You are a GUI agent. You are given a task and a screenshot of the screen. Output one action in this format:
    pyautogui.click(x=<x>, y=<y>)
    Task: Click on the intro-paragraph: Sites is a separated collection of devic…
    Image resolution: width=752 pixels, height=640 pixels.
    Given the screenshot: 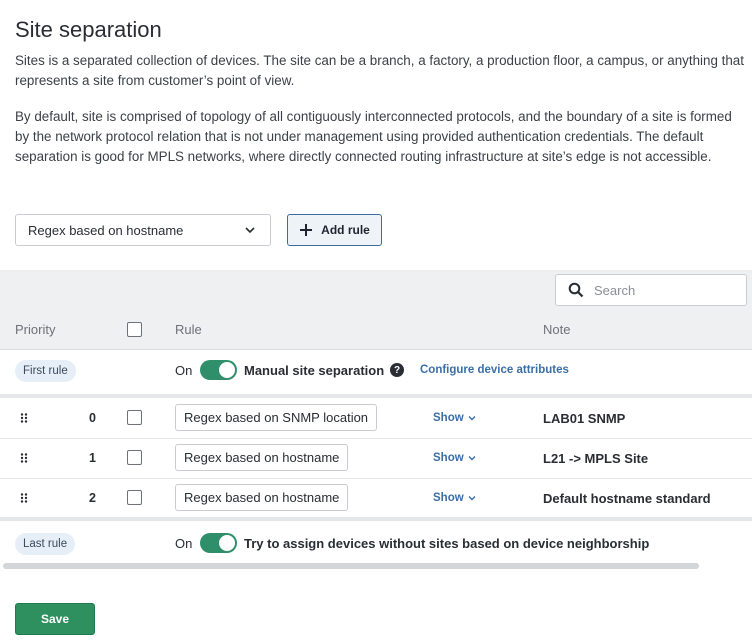 What is the action you would take?
    pyautogui.click(x=379, y=70)
    